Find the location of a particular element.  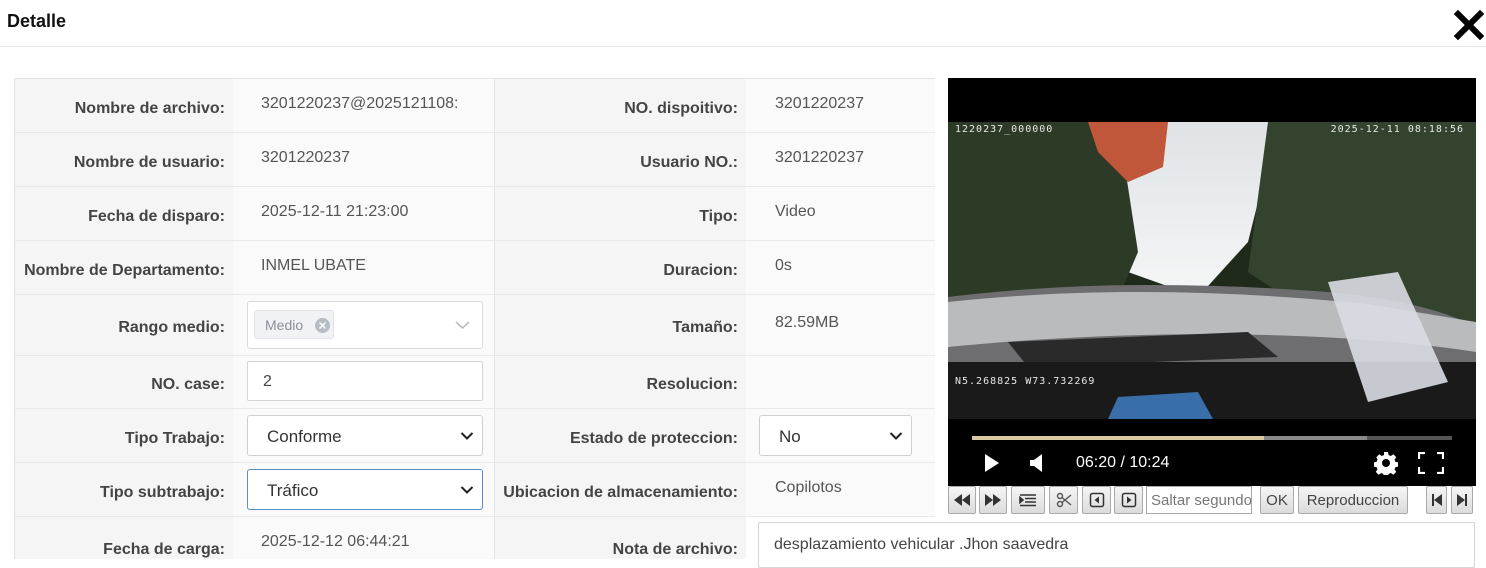

rewind-icon is located at coordinates (962, 500).